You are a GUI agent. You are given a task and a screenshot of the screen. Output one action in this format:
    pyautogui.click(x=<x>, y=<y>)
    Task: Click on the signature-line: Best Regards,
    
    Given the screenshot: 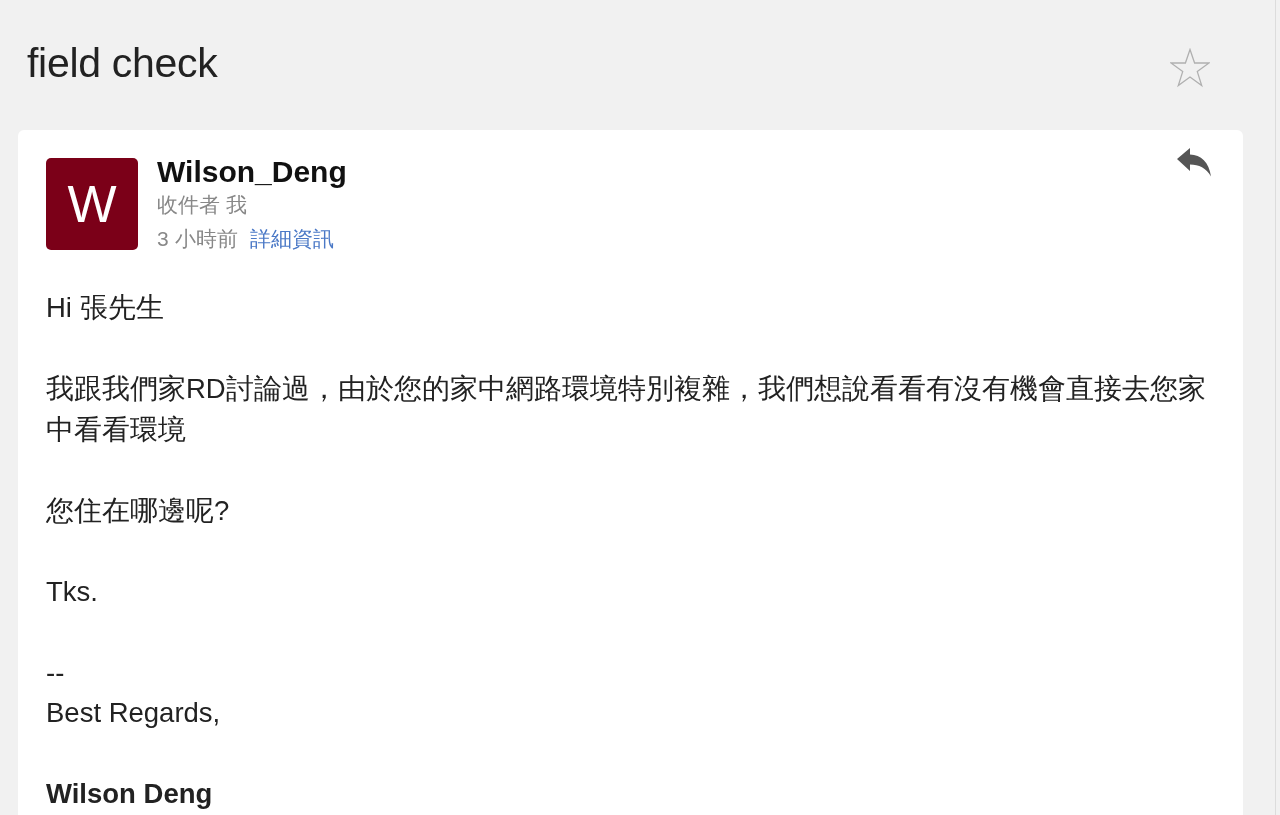 What is the action you would take?
    pyautogui.click(x=134, y=713)
    